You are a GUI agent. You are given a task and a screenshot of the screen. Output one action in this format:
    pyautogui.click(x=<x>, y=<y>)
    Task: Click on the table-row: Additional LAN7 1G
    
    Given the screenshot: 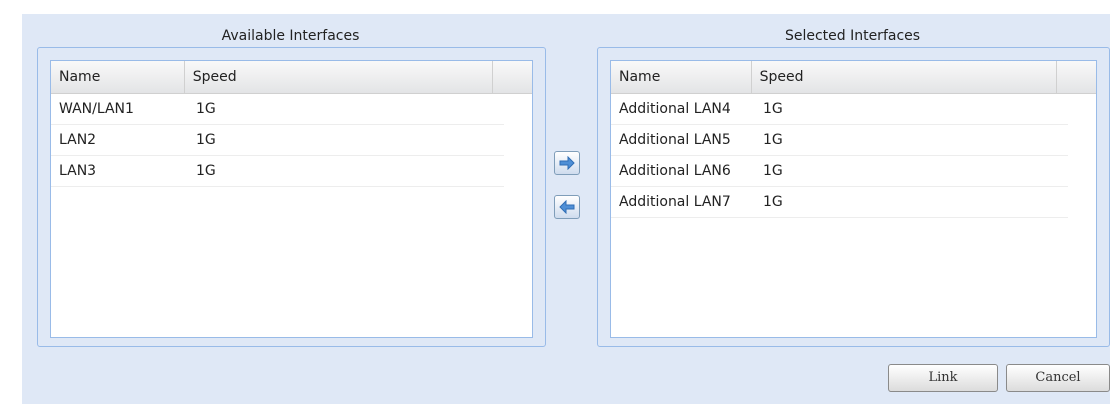 What is the action you would take?
    pyautogui.click(x=839, y=202)
    